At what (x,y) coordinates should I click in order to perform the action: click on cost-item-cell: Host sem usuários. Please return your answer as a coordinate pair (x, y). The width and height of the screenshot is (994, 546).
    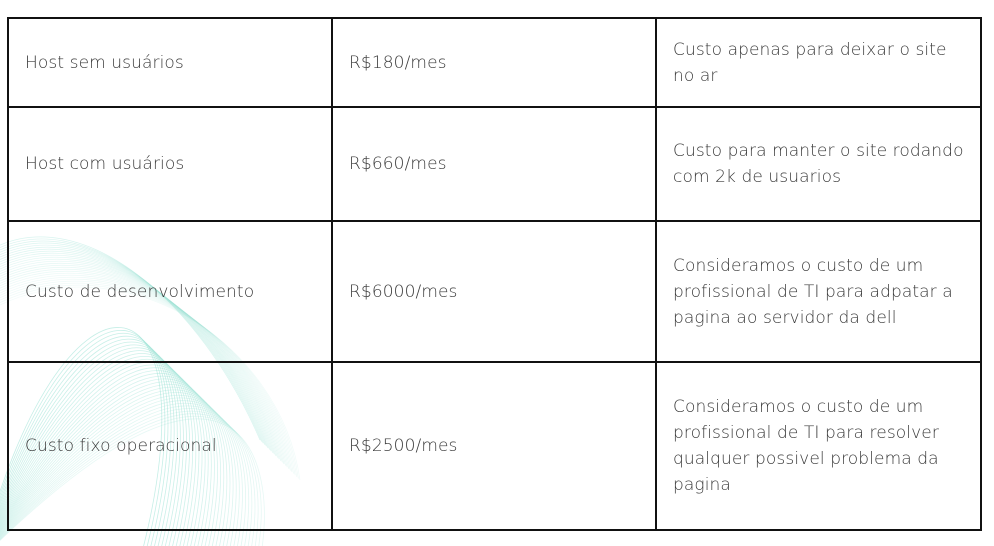
    Looking at the image, I should click on (170, 62).